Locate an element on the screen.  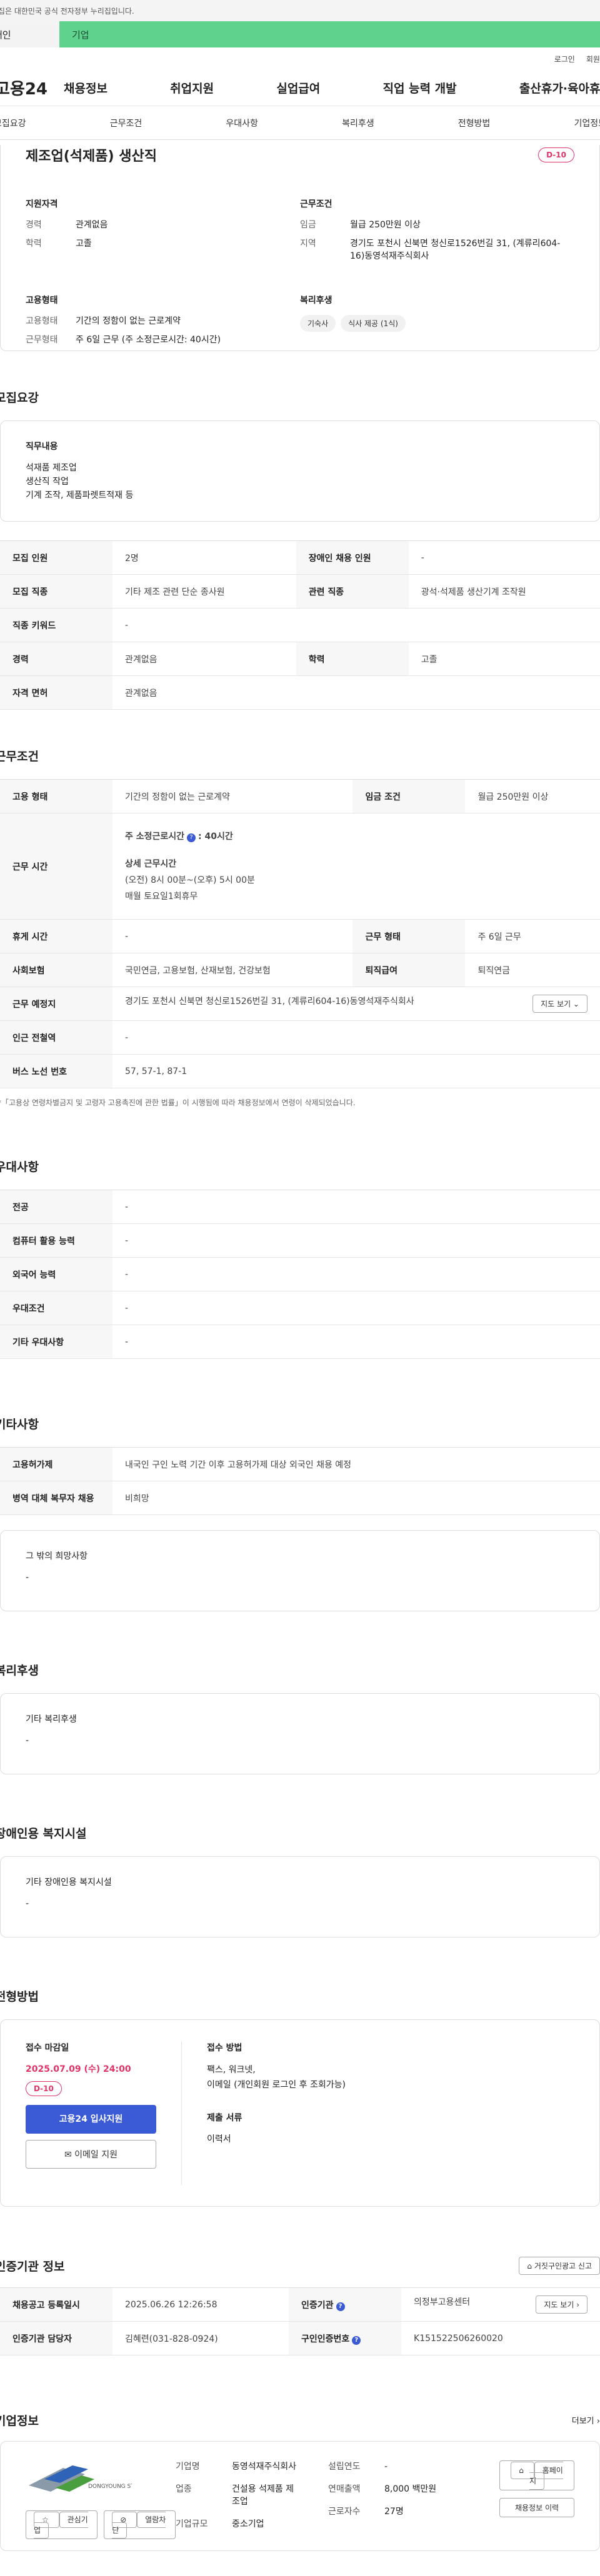
table-row: 고용 형태 기간의 정함이 없는 근로계약 임금 조건 월급 250만원 이상 is located at coordinates (300, 796).